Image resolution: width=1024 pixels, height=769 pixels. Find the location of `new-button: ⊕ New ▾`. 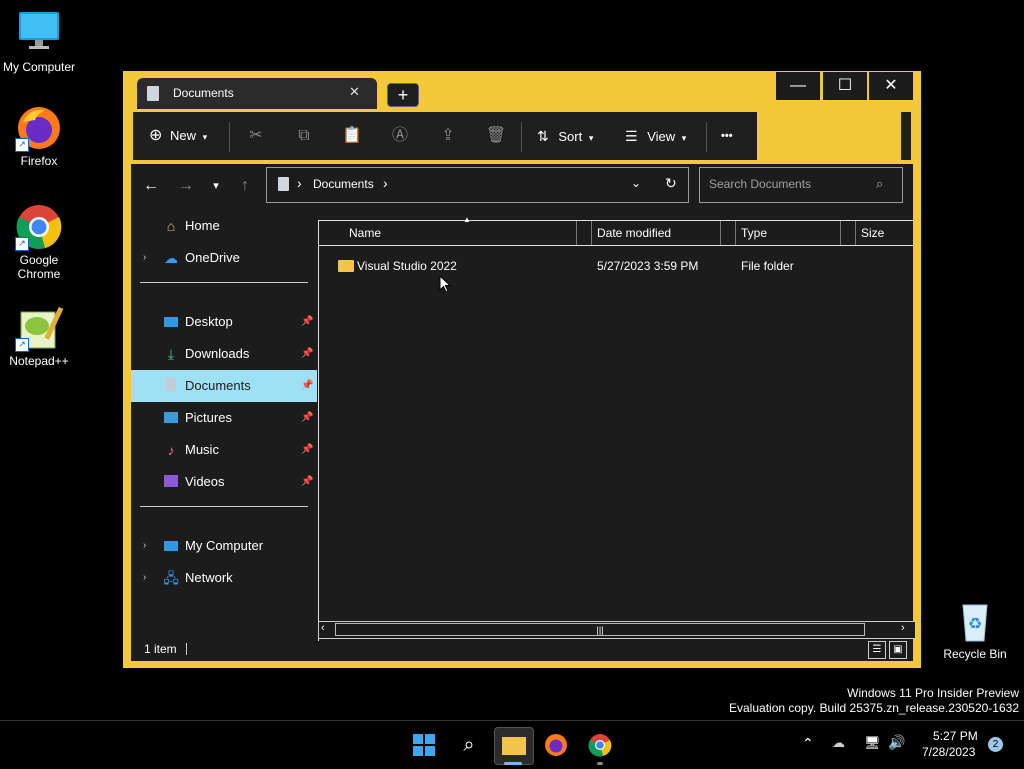

new-button: ⊕ New ▾ is located at coordinates (184, 136).